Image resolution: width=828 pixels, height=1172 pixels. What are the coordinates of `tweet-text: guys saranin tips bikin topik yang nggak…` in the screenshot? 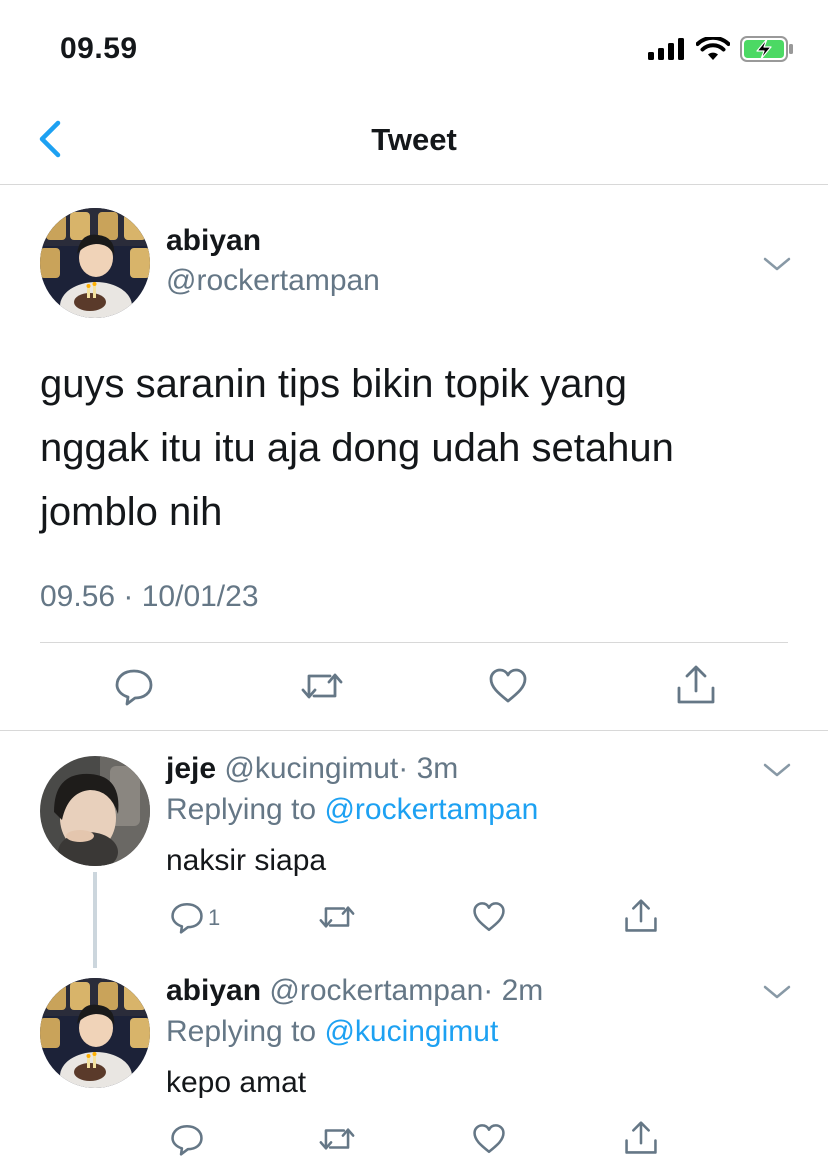 It's located at (415, 448).